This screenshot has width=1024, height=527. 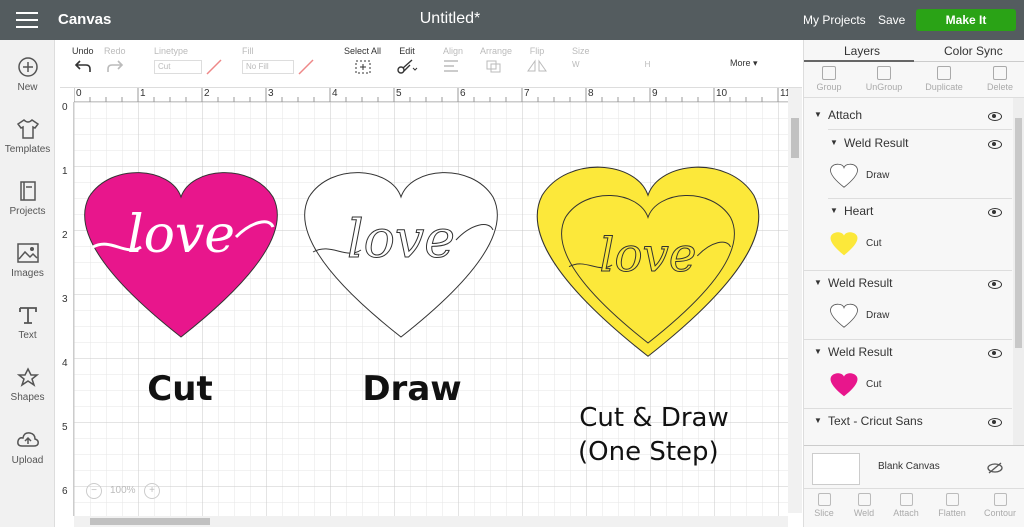 What do you see at coordinates (114, 66) in the screenshot?
I see `redo-icon` at bounding box center [114, 66].